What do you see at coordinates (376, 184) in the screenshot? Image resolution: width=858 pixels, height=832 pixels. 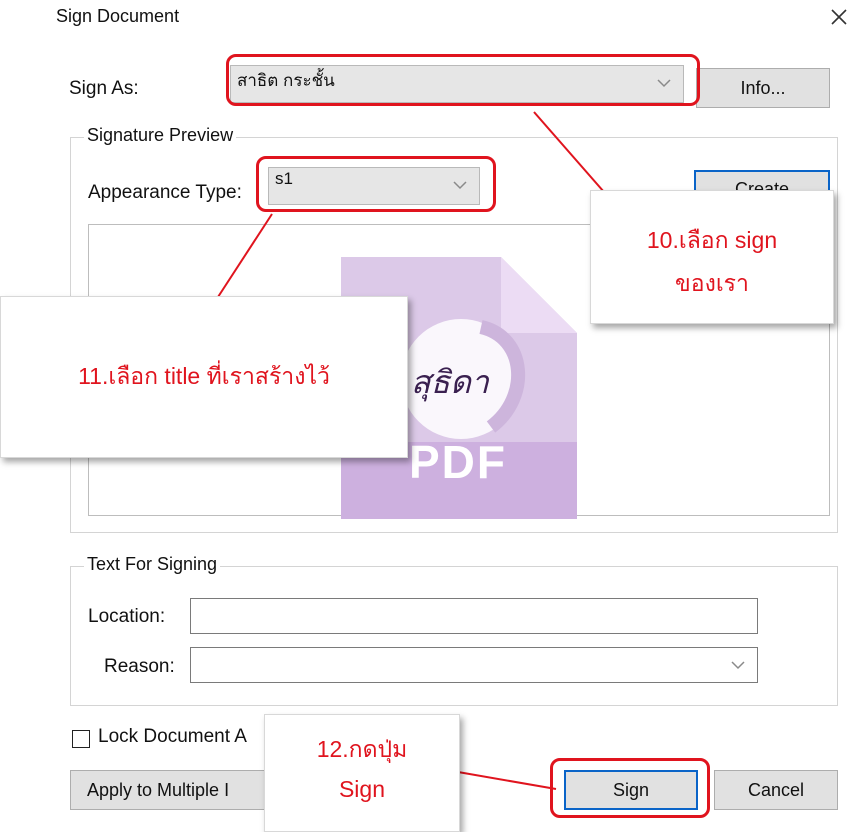 I see `highlight-appearance-type` at bounding box center [376, 184].